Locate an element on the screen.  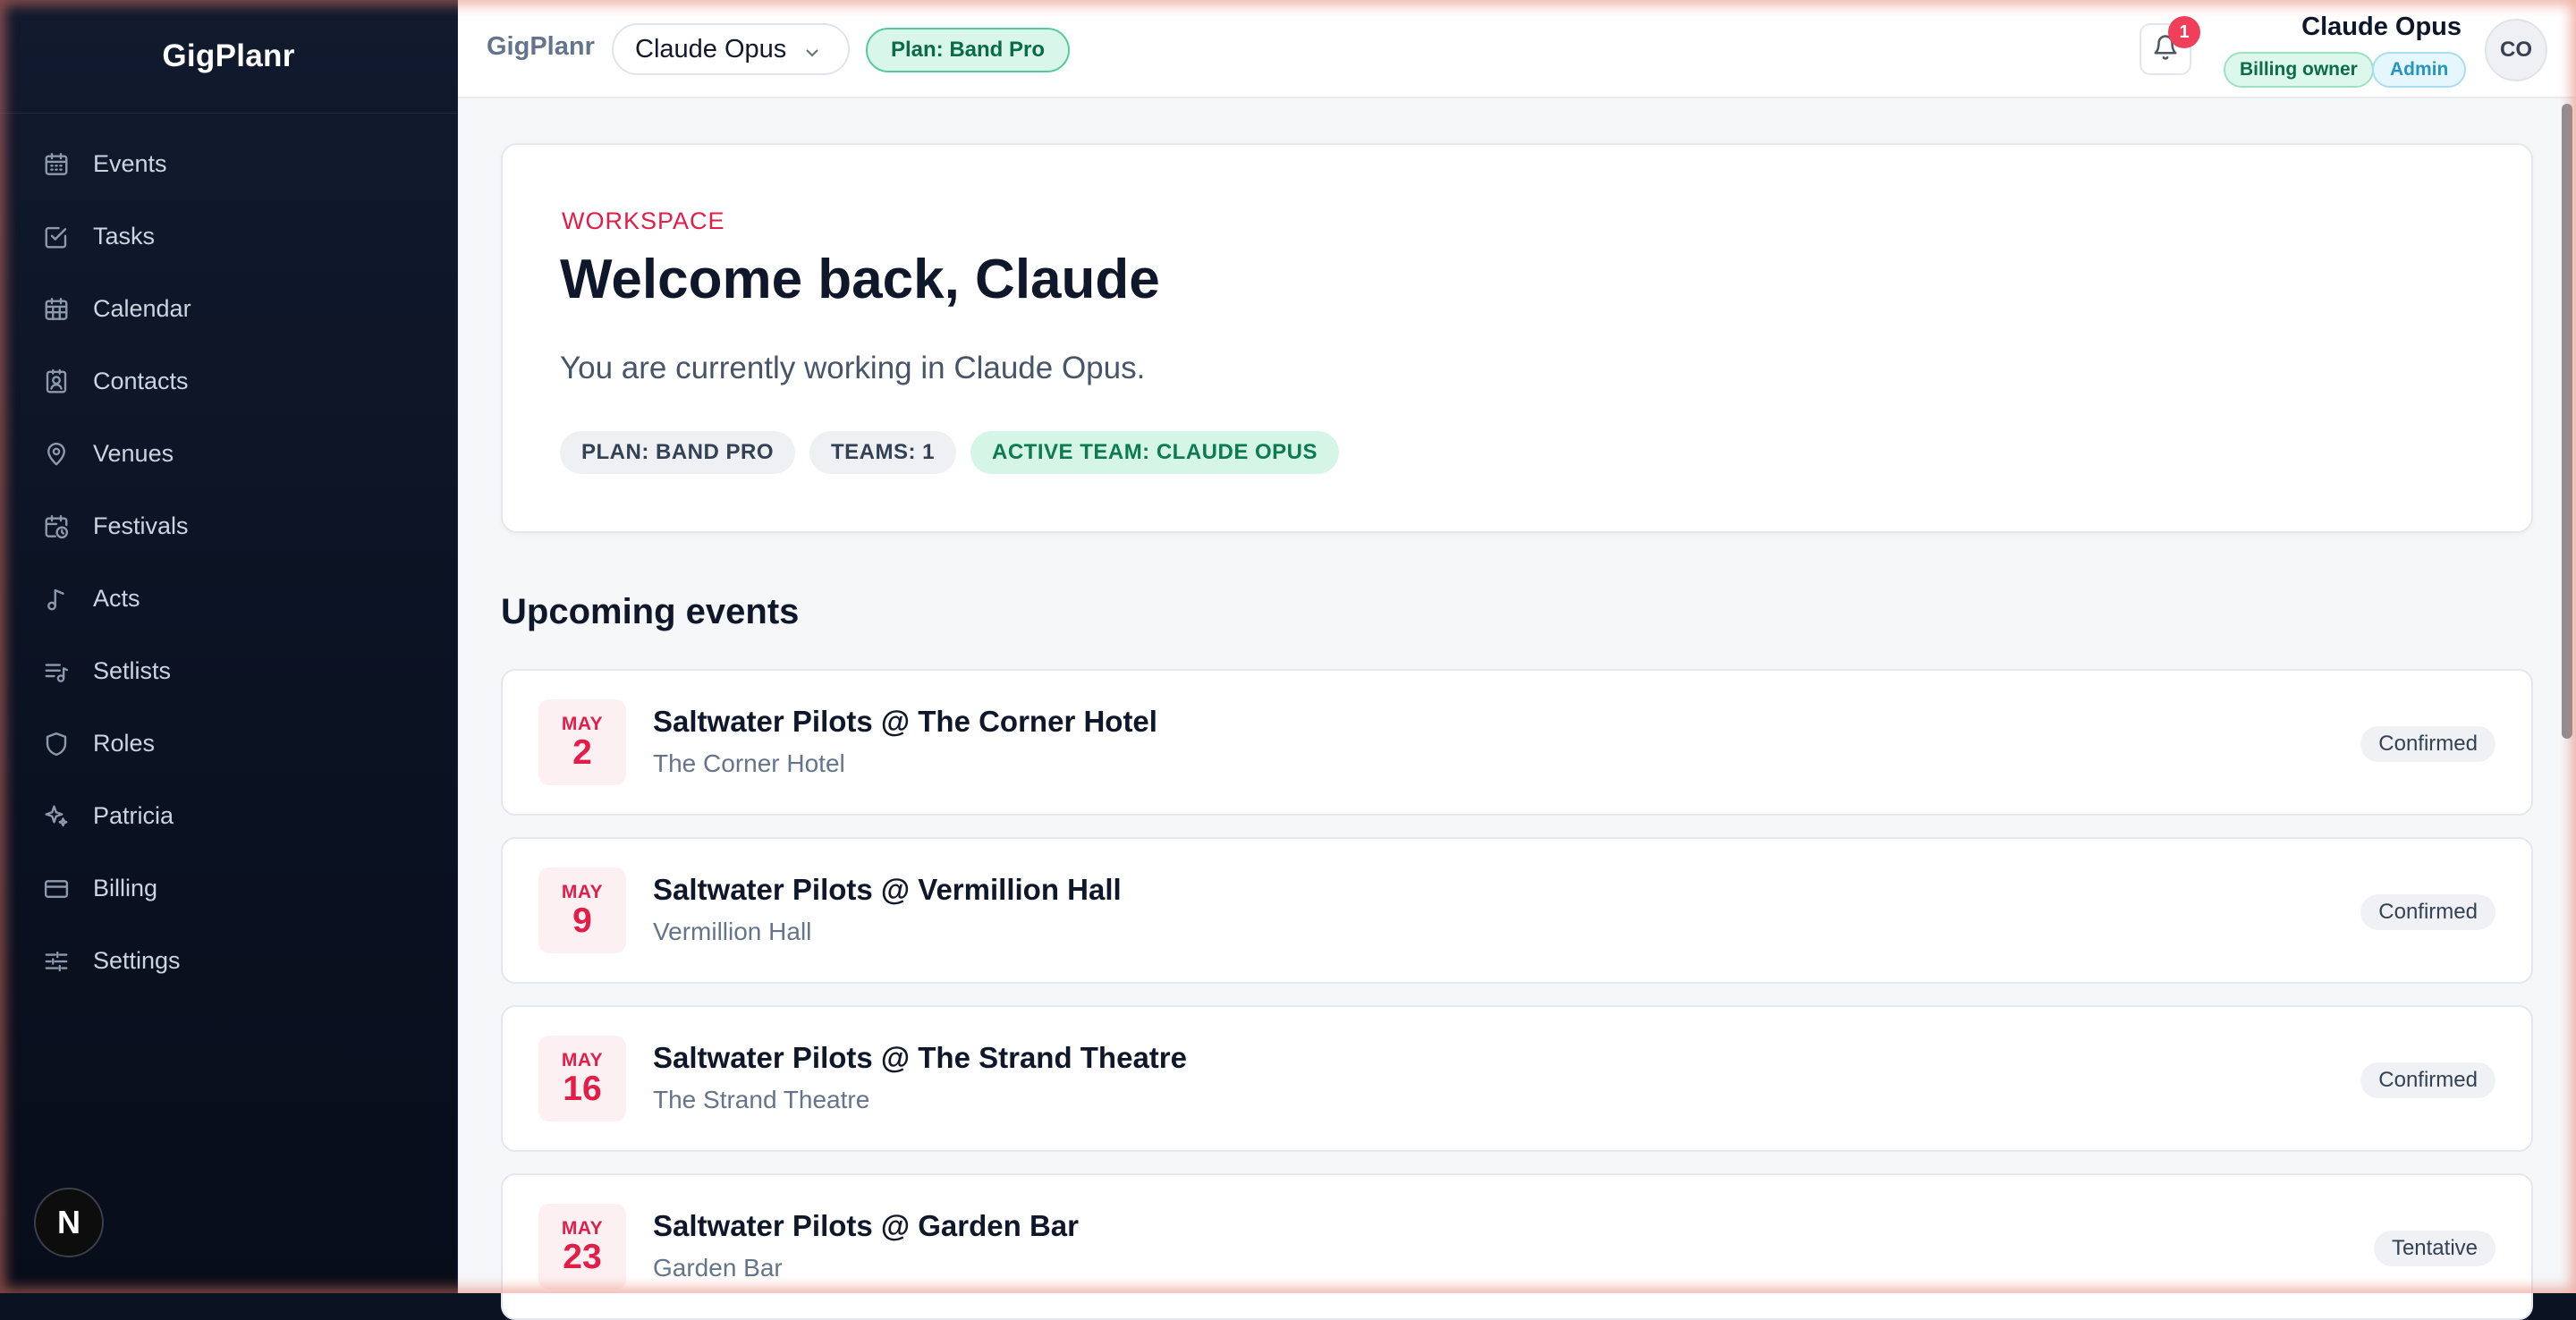
status-badge: Tentative is located at coordinates (2434, 1248).